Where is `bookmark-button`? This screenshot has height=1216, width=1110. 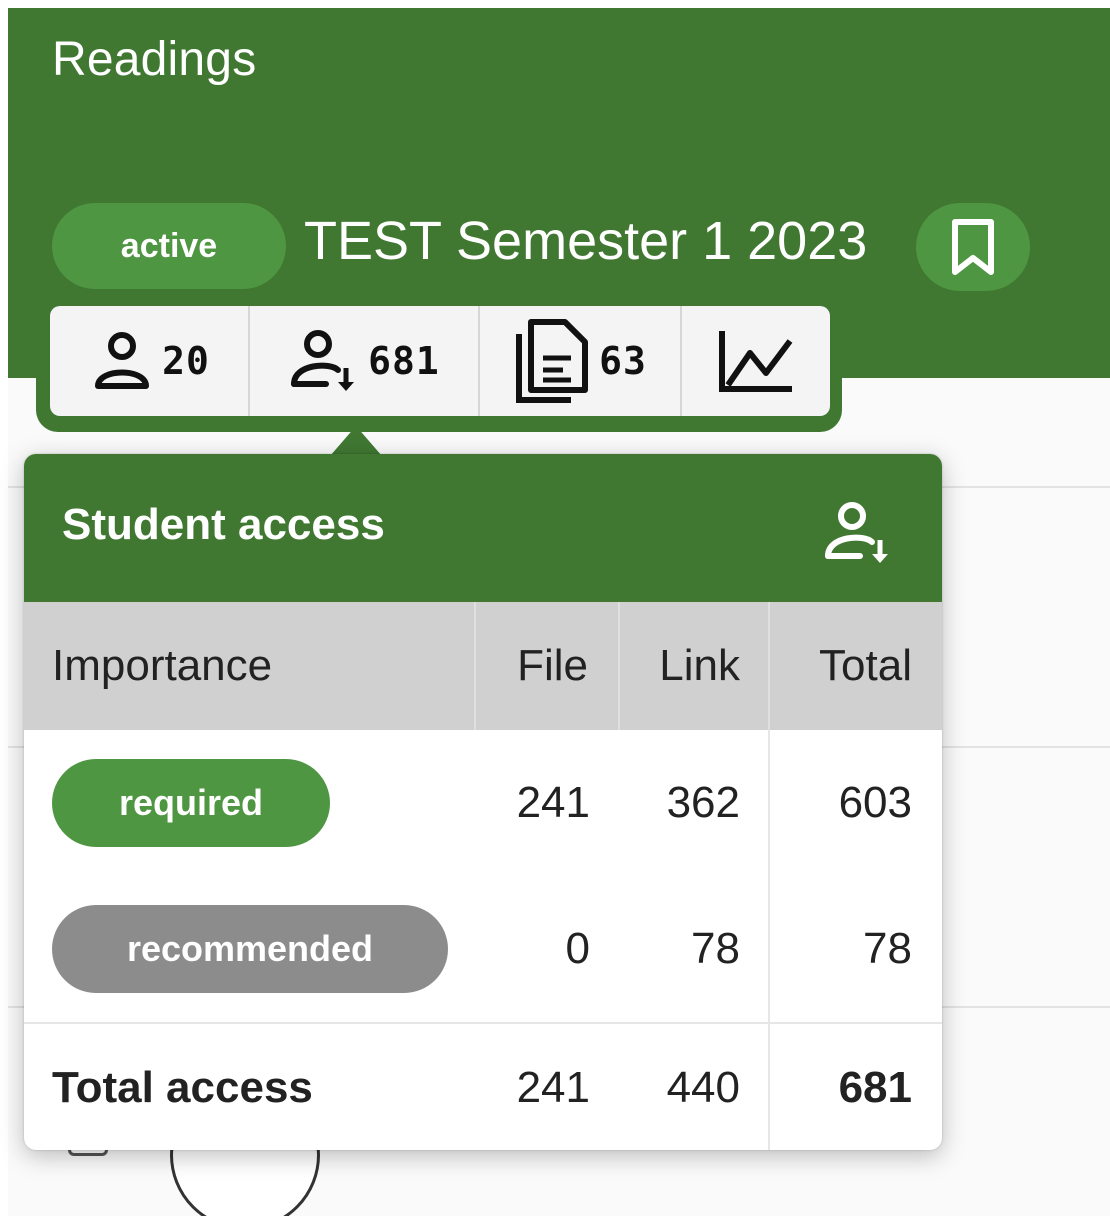 bookmark-button is located at coordinates (973, 247).